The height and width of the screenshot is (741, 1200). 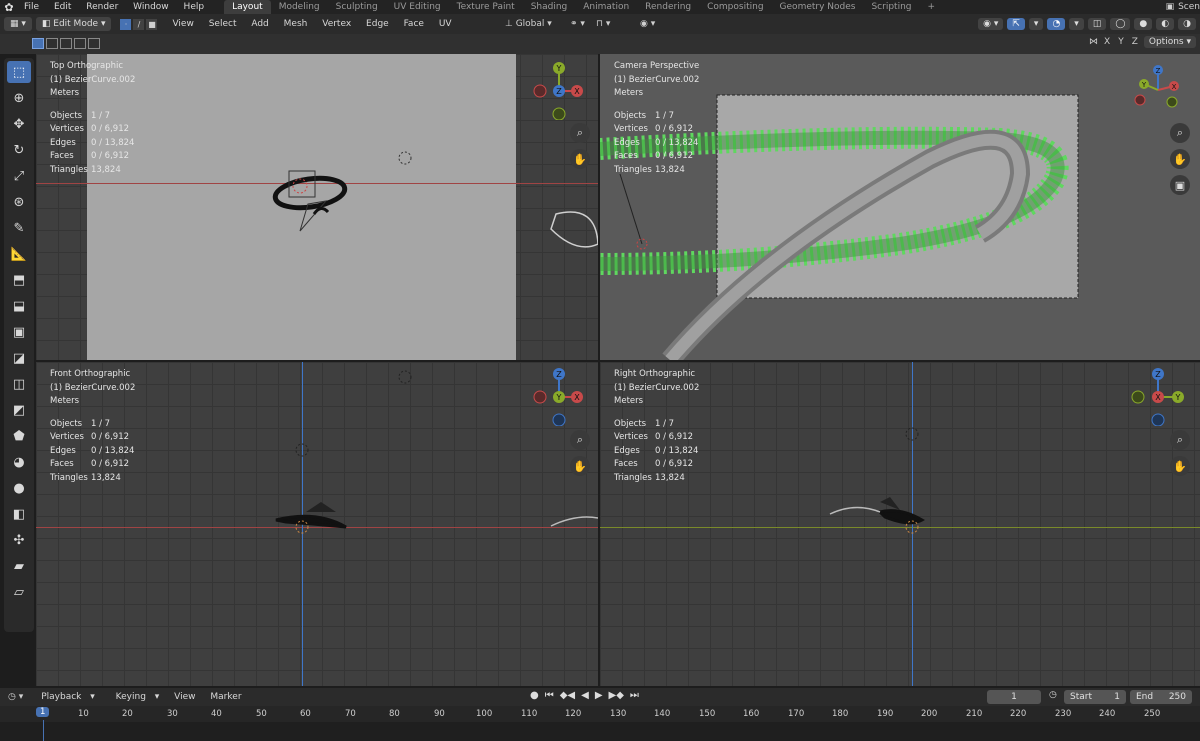 What do you see at coordinates (1014, 697) in the screenshot?
I see `current-frame-field: 1` at bounding box center [1014, 697].